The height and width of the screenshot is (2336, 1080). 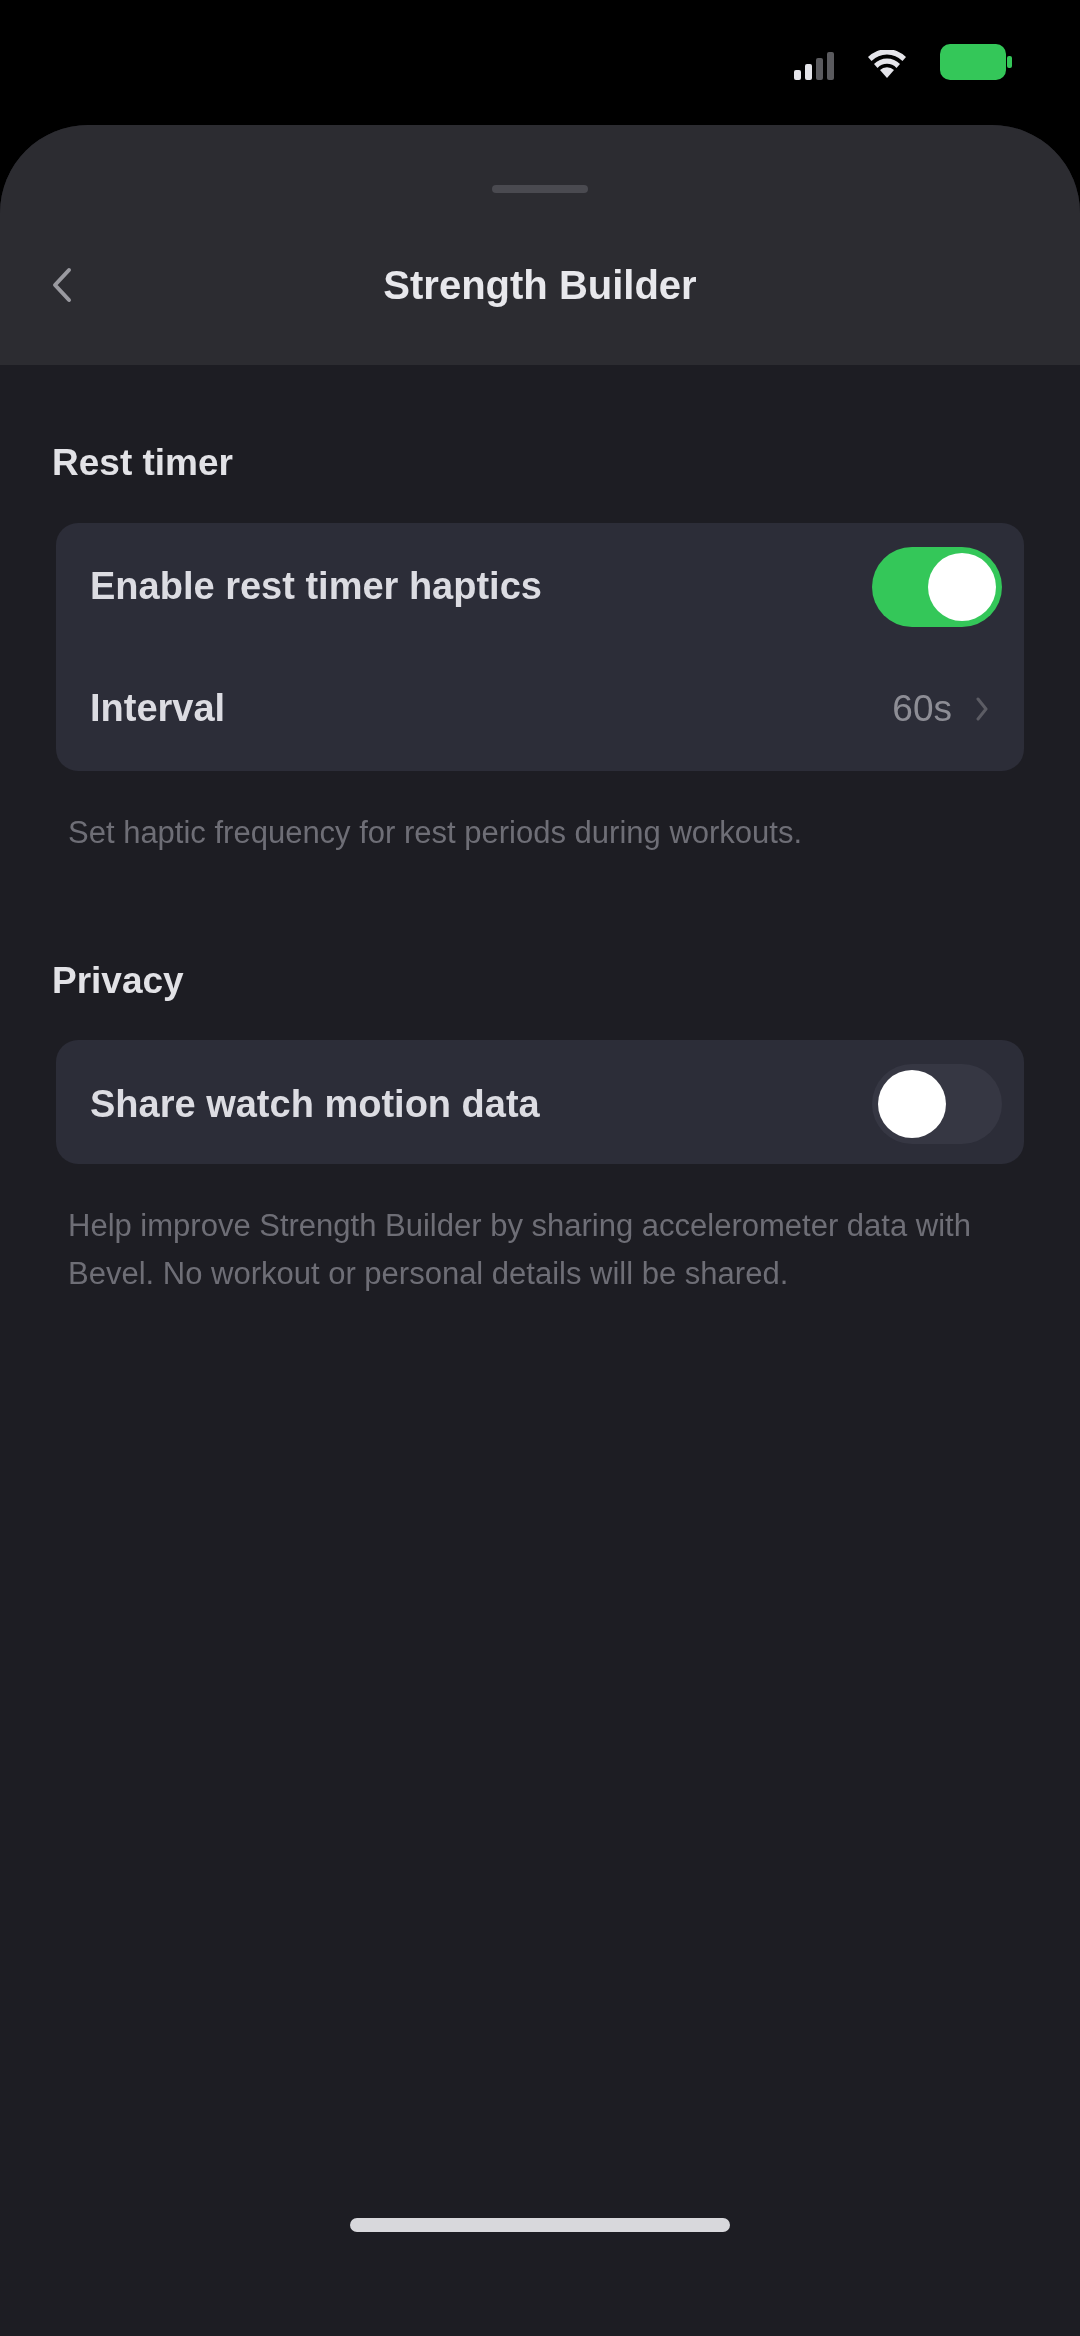 What do you see at coordinates (143, 463) in the screenshot?
I see `section-heading: Rest timer` at bounding box center [143, 463].